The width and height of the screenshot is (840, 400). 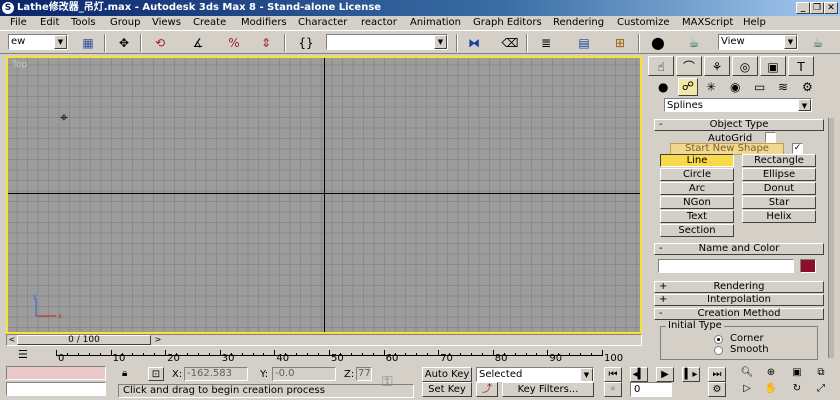 What do you see at coordinates (739, 314) in the screenshot?
I see `creation-method-rollout-header: - Creation Method` at bounding box center [739, 314].